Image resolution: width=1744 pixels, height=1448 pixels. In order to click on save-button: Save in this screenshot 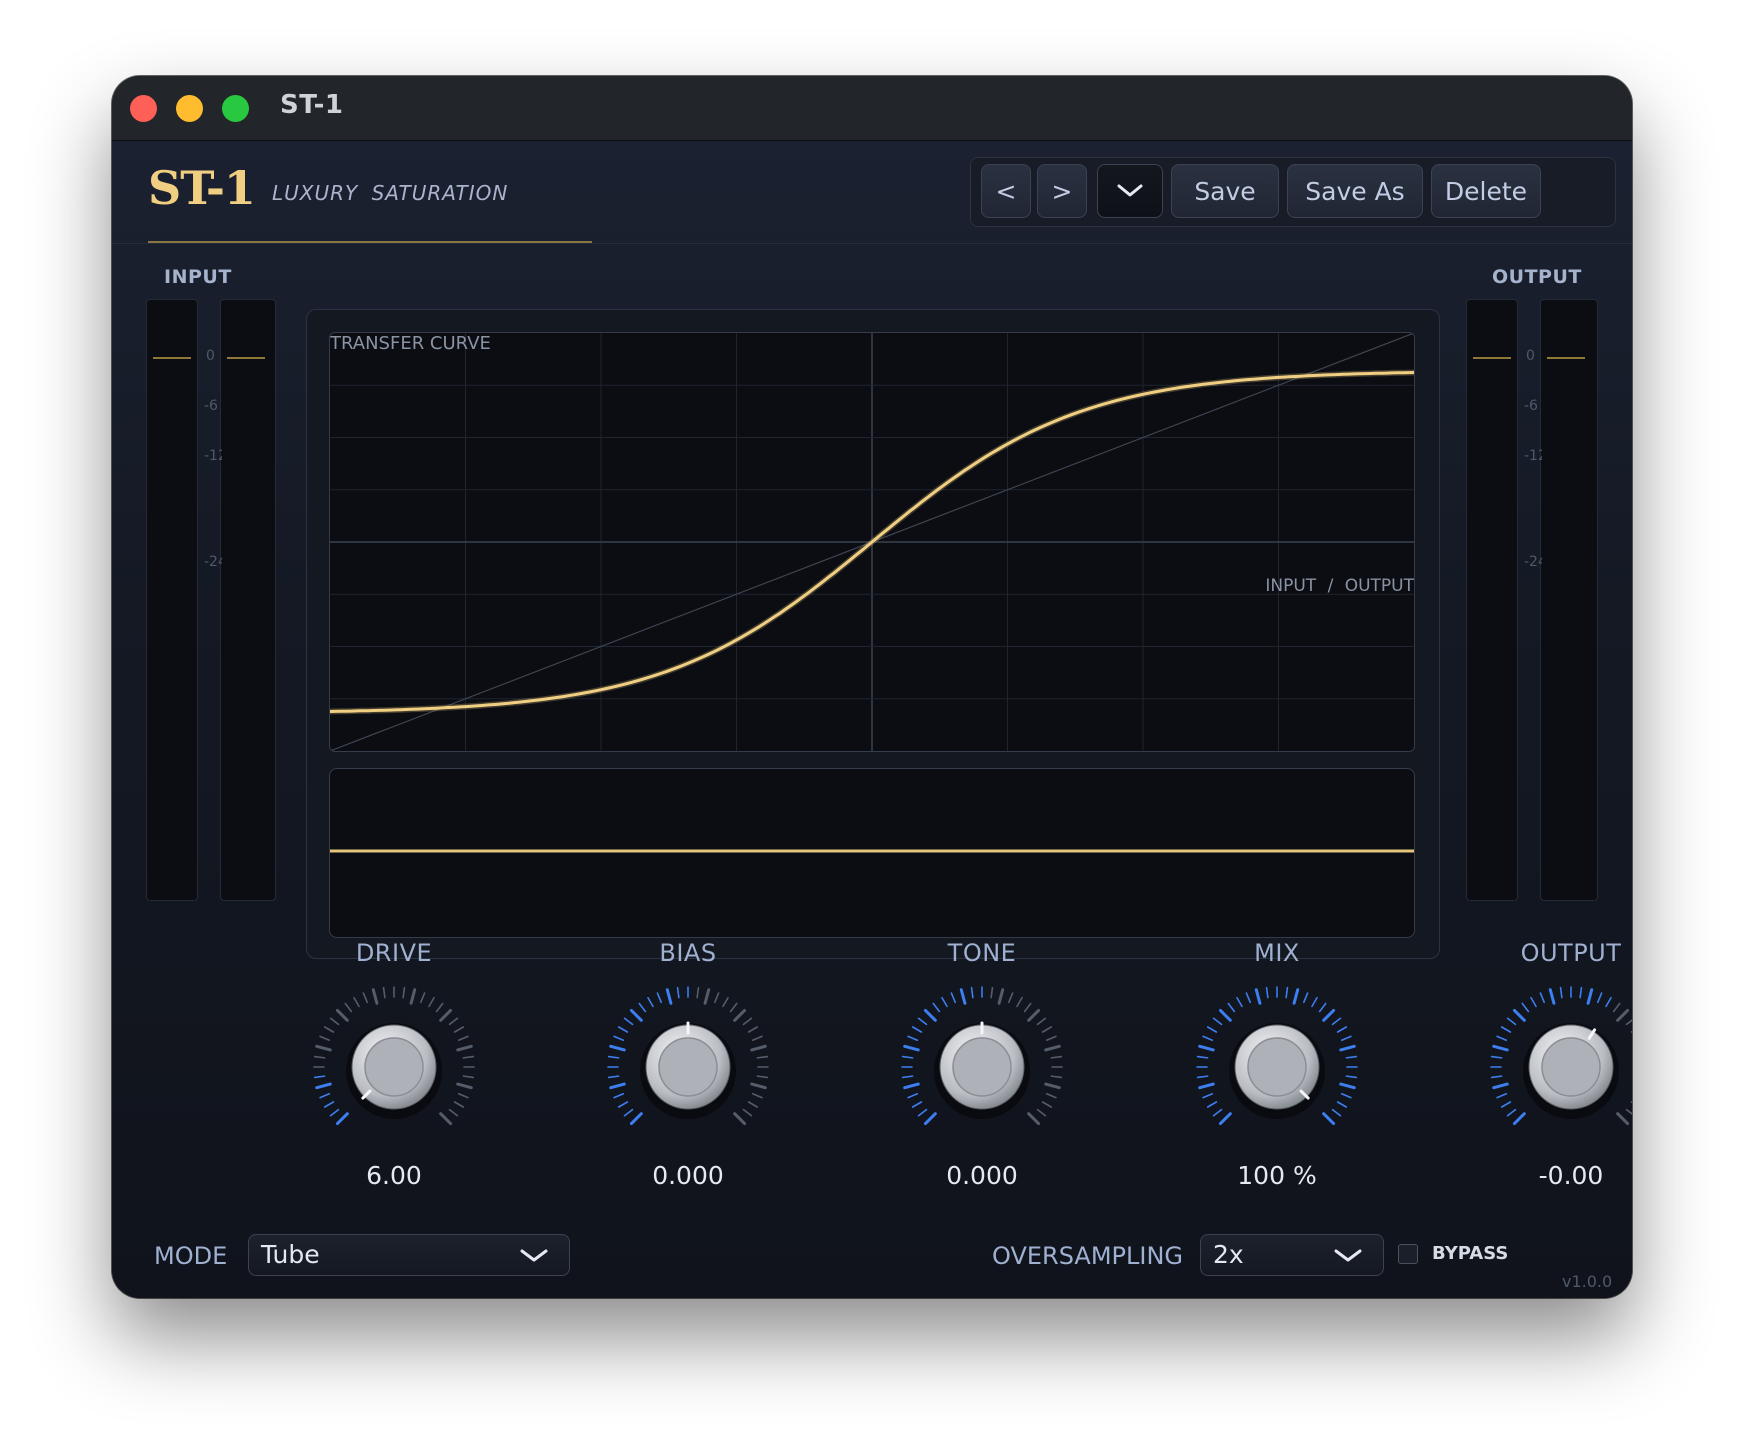, I will do `click(1225, 191)`.